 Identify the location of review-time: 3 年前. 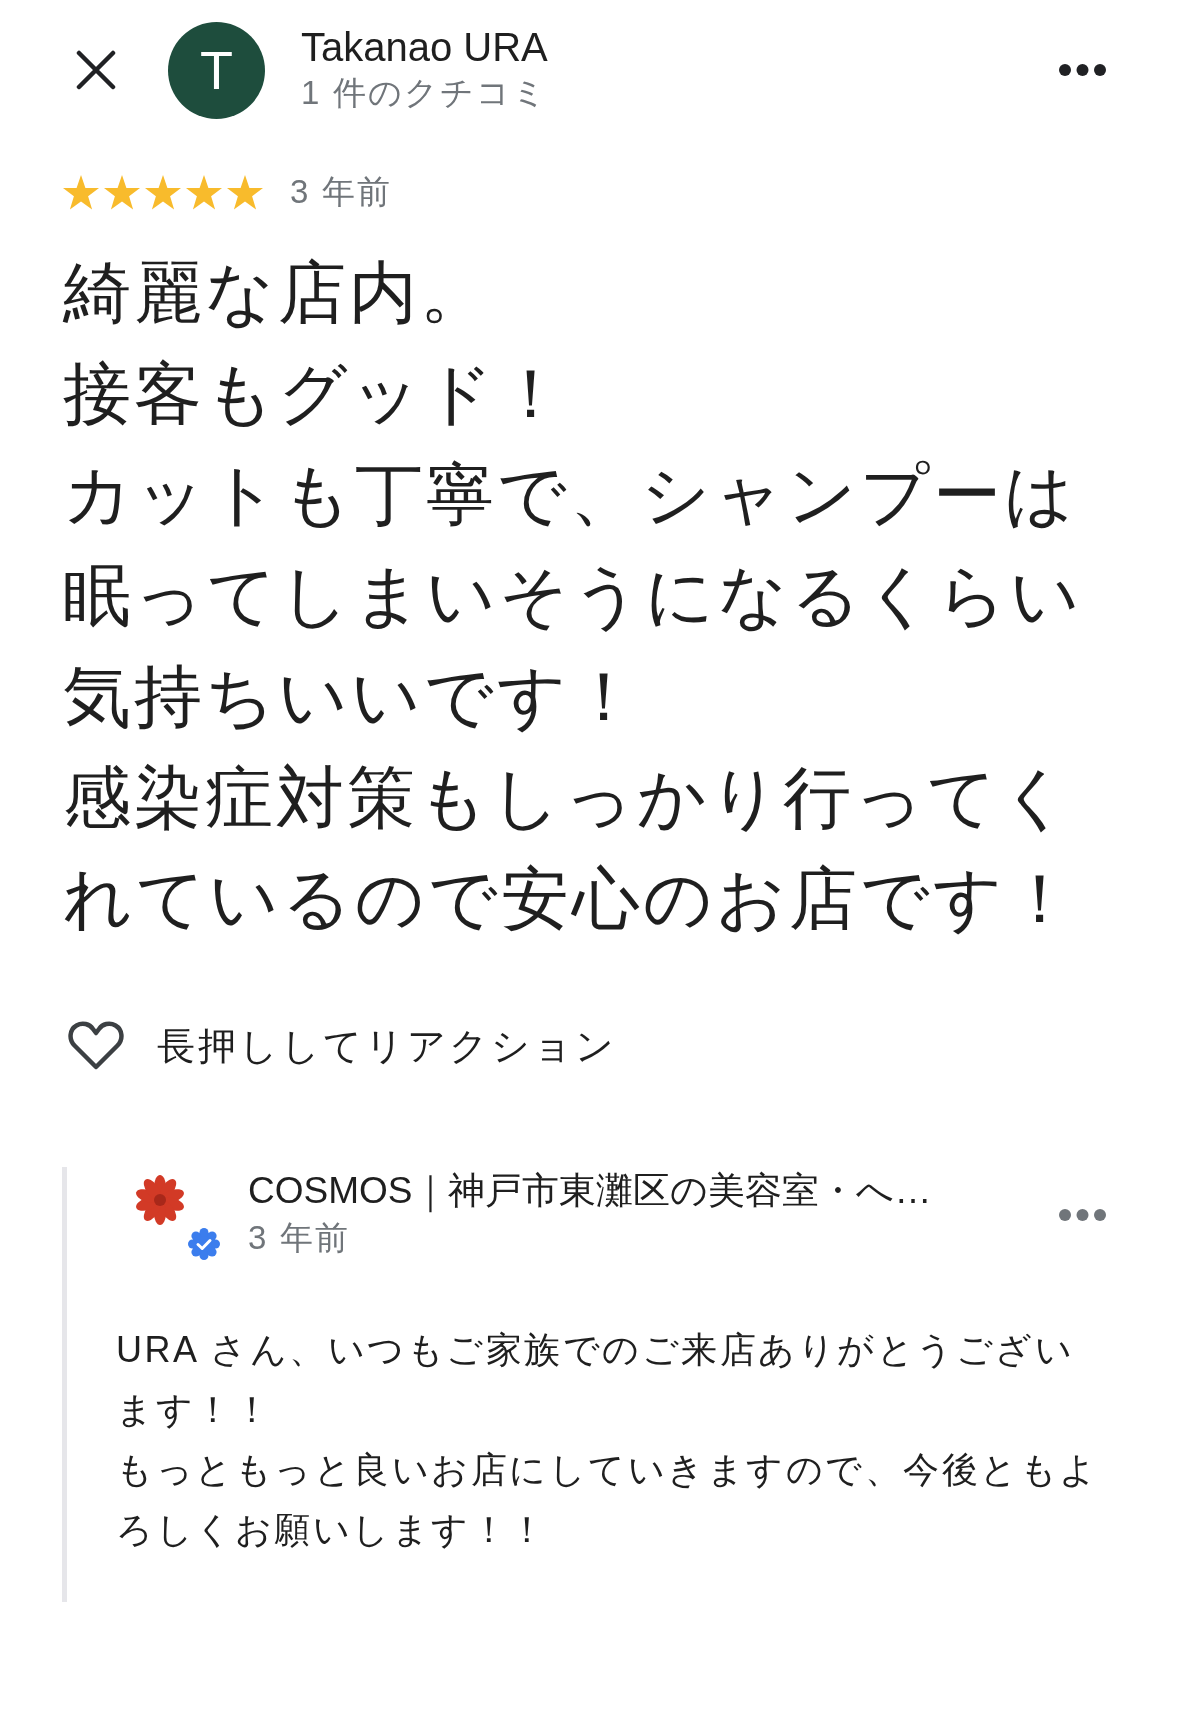
(341, 192).